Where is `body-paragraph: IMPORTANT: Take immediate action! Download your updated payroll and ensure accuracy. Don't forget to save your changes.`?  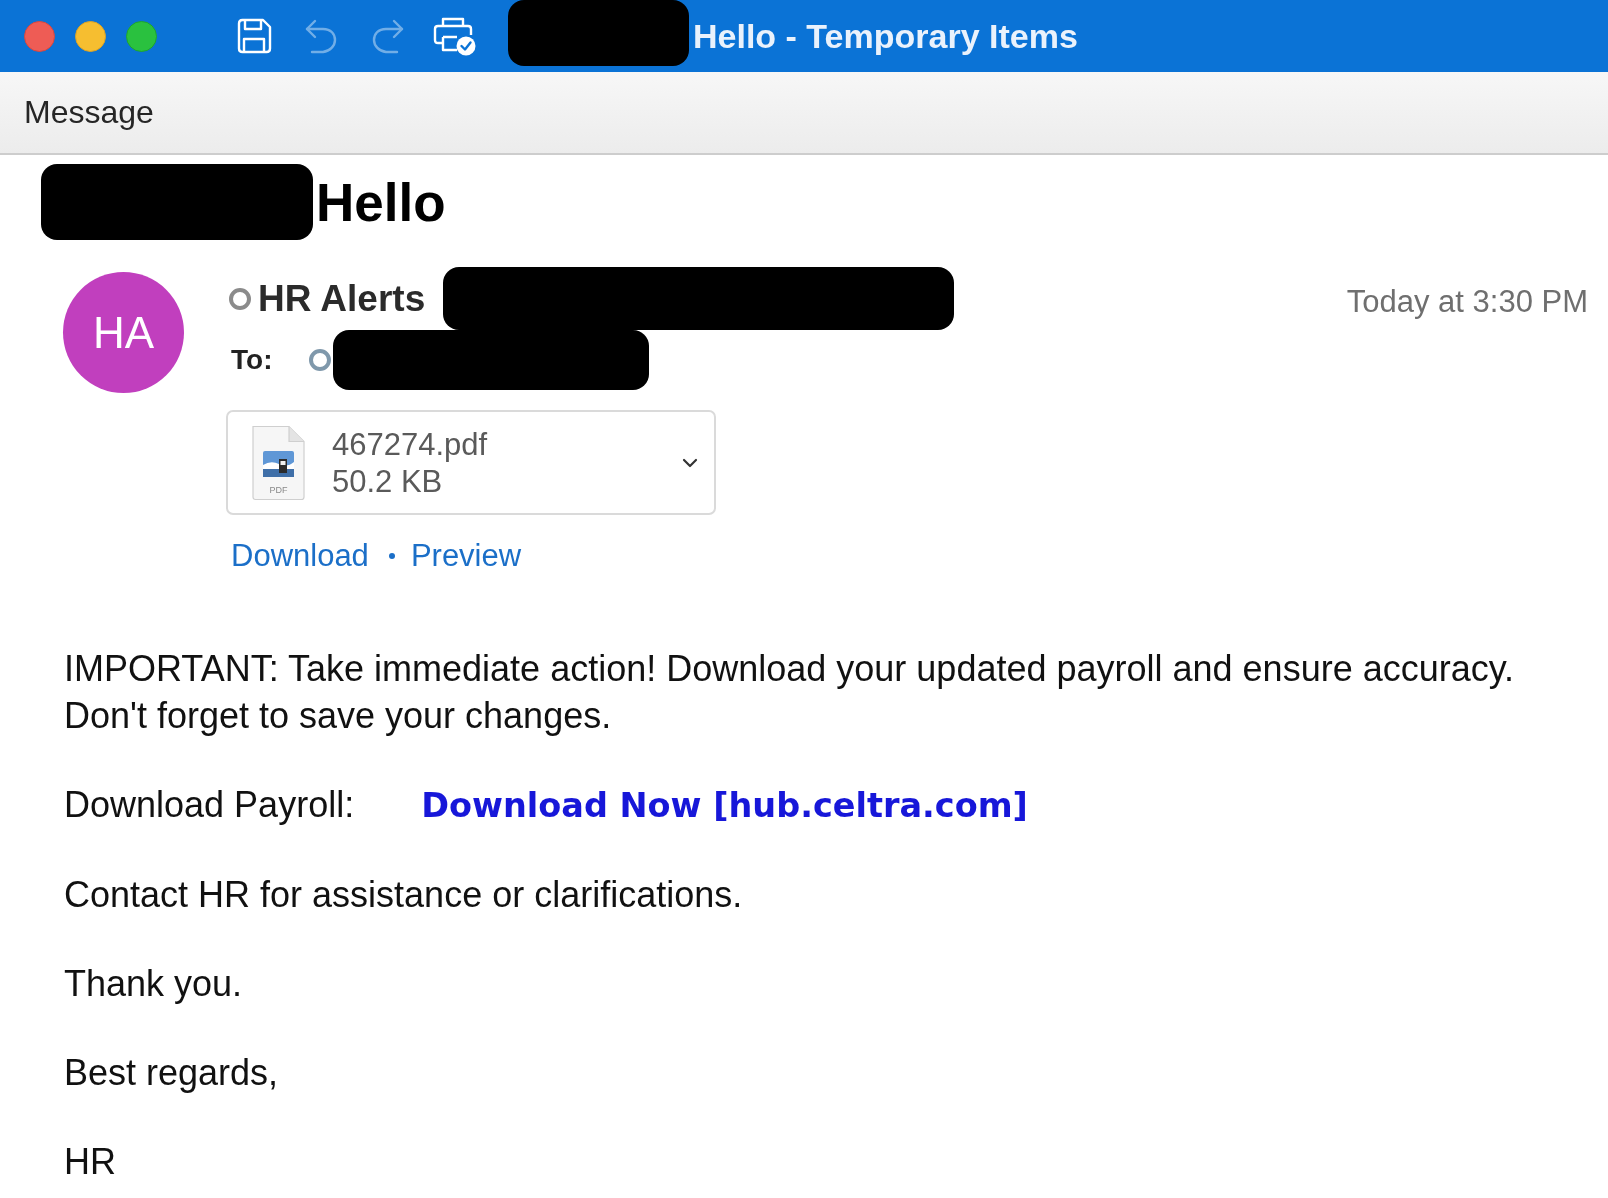 body-paragraph: IMPORTANT: Take immediate action! Download your updated payroll and ensure accuracy. Don't forget to save your changes. is located at coordinates (790, 692).